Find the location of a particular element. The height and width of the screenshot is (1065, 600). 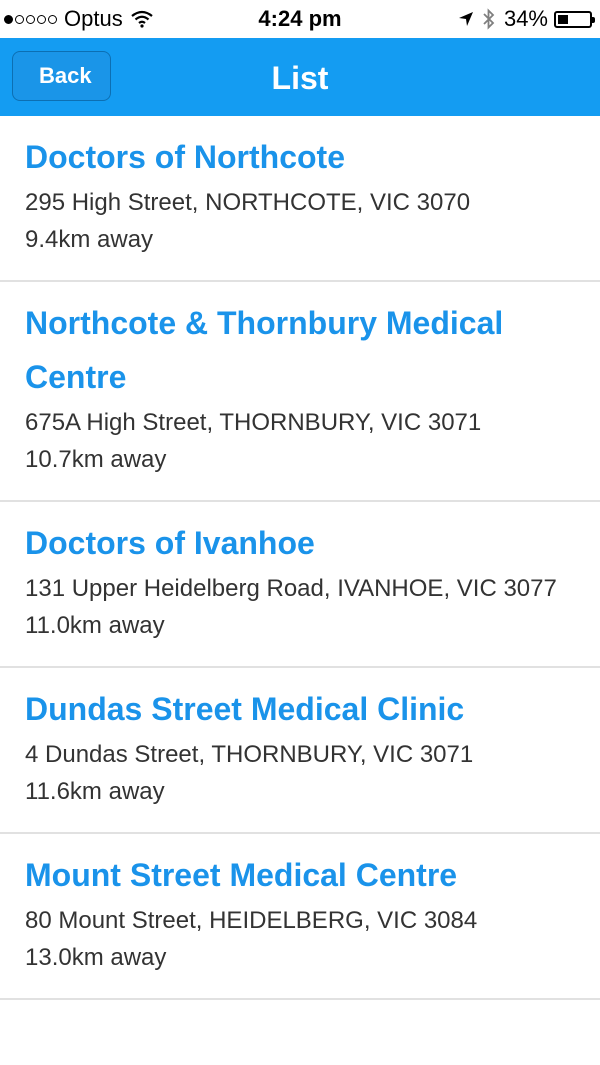

battery-icon is located at coordinates (574, 19).